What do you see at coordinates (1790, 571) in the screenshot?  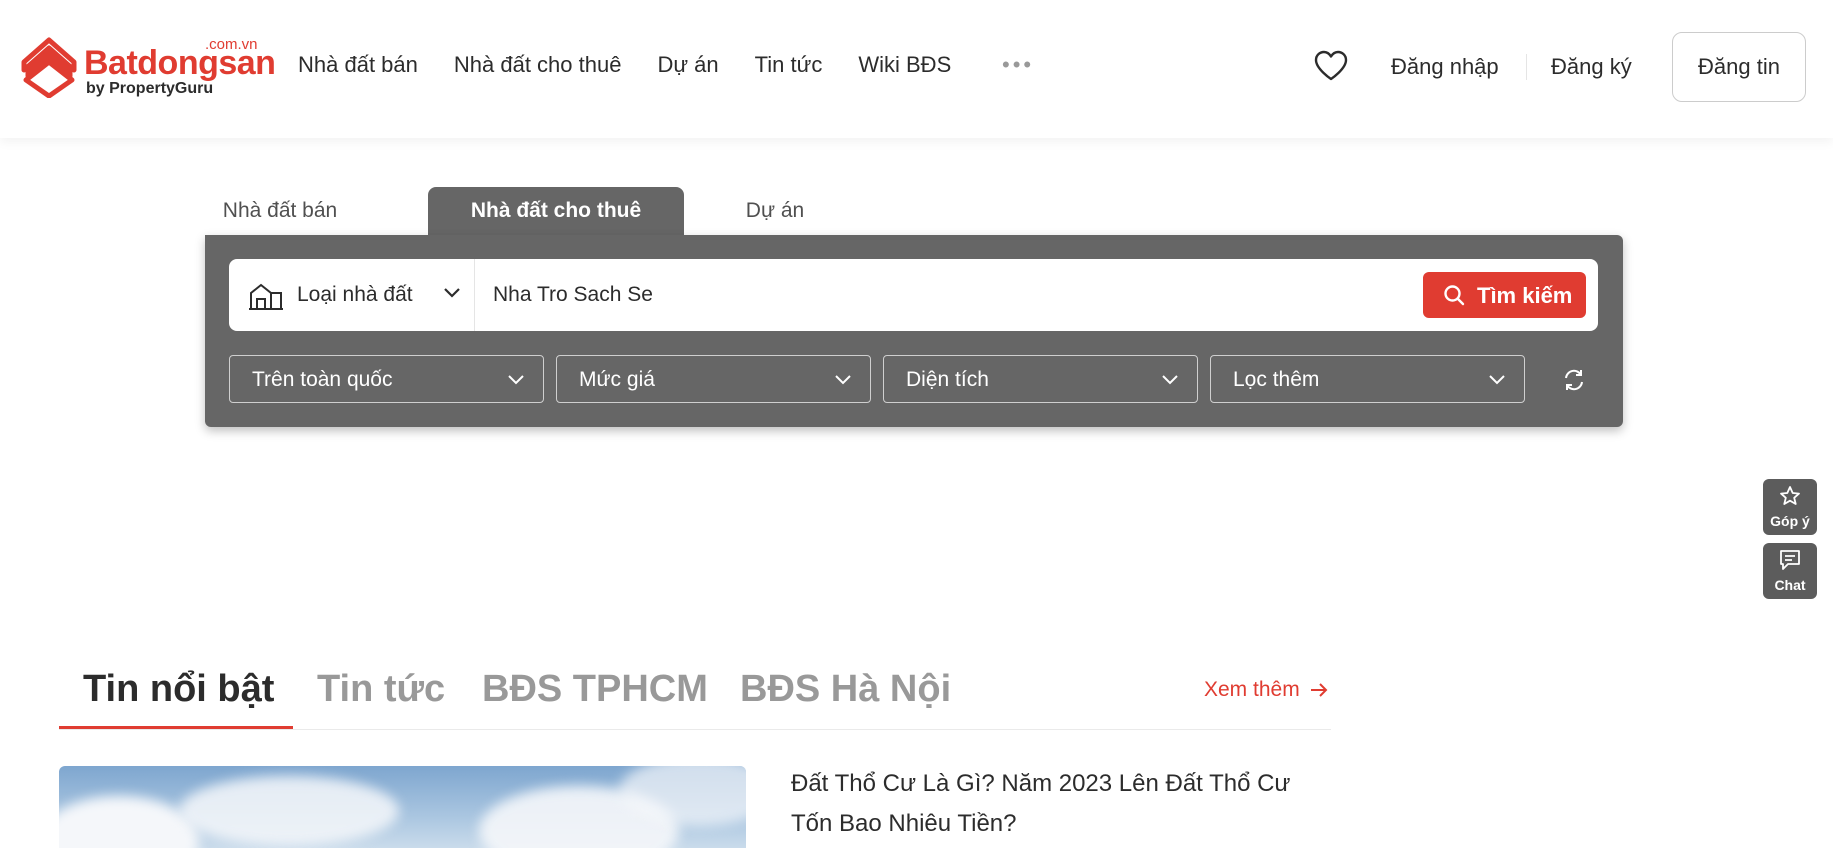 I see `chat-button: Chat` at bounding box center [1790, 571].